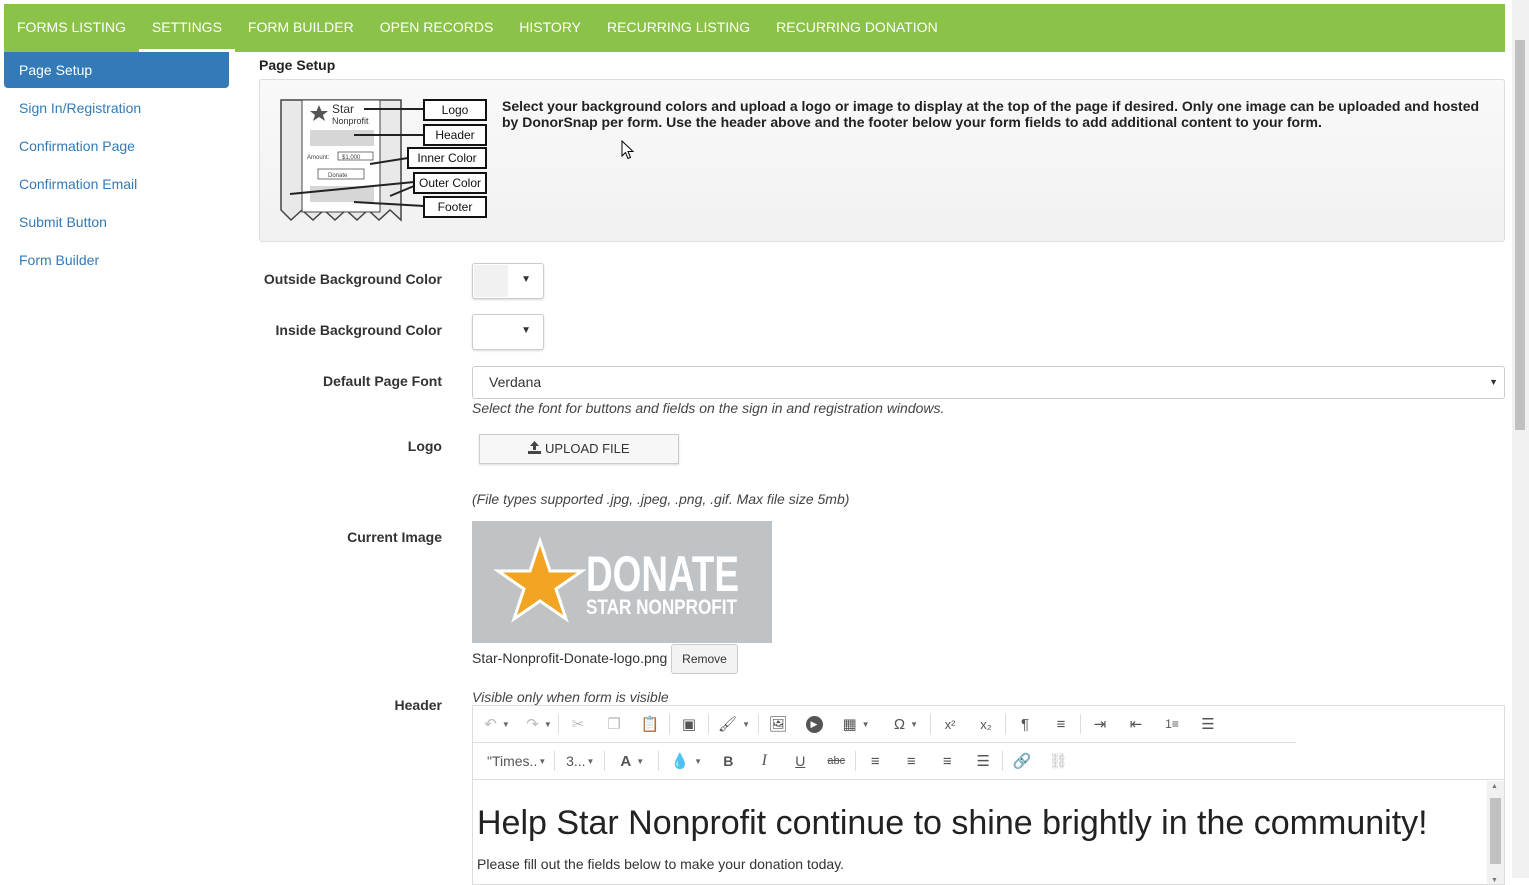 This screenshot has height=885, width=1529. What do you see at coordinates (116, 70) in the screenshot?
I see `sidebar-item-page-setup: Page Setup` at bounding box center [116, 70].